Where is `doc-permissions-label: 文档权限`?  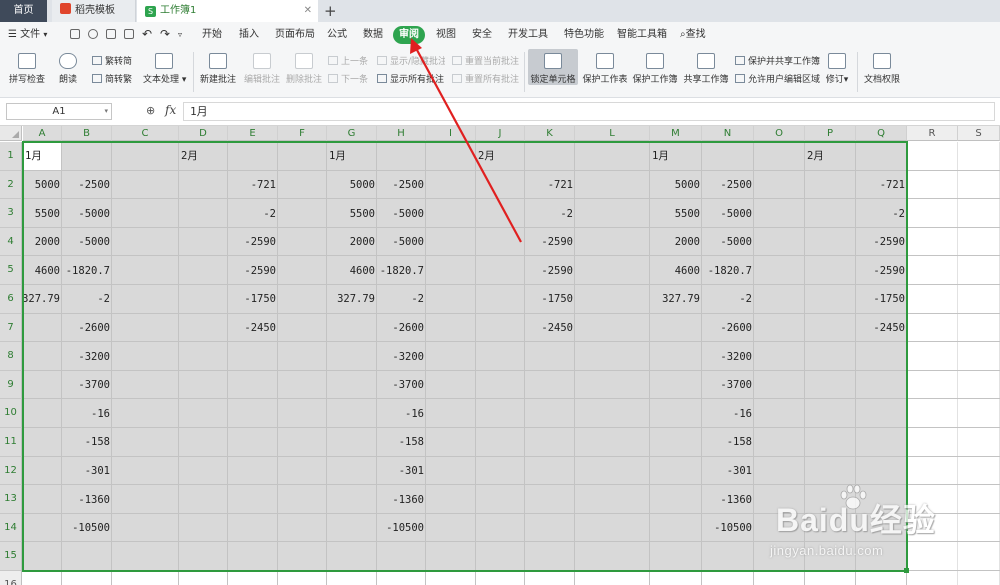 doc-permissions-label: 文档权限 is located at coordinates (881, 80).